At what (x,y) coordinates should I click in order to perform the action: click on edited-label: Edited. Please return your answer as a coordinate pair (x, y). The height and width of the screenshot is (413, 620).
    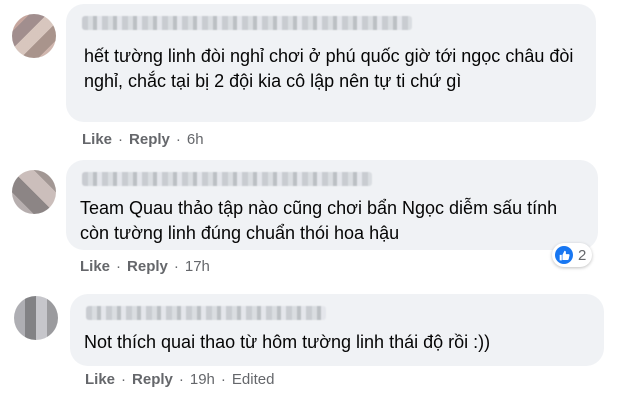
    Looking at the image, I should click on (253, 379).